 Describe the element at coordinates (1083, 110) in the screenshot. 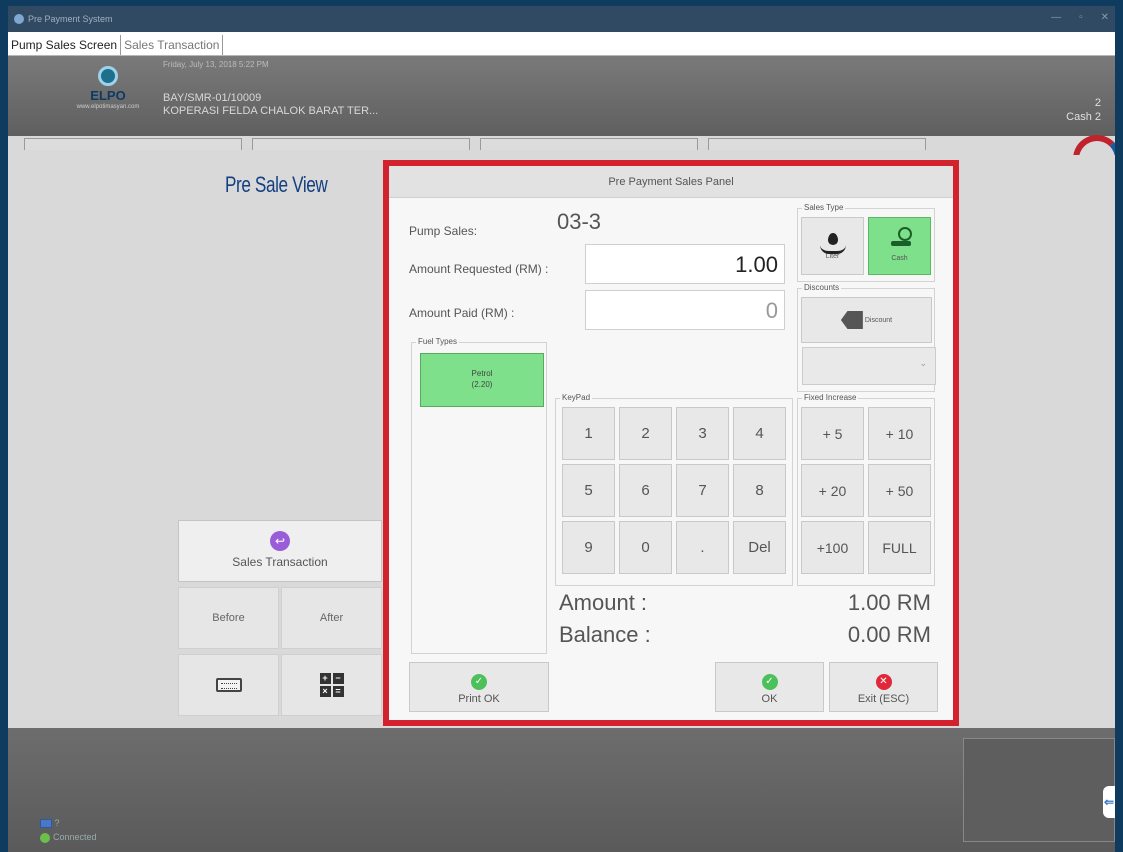

I see `header-right-info: 2 Cash 2` at that location.